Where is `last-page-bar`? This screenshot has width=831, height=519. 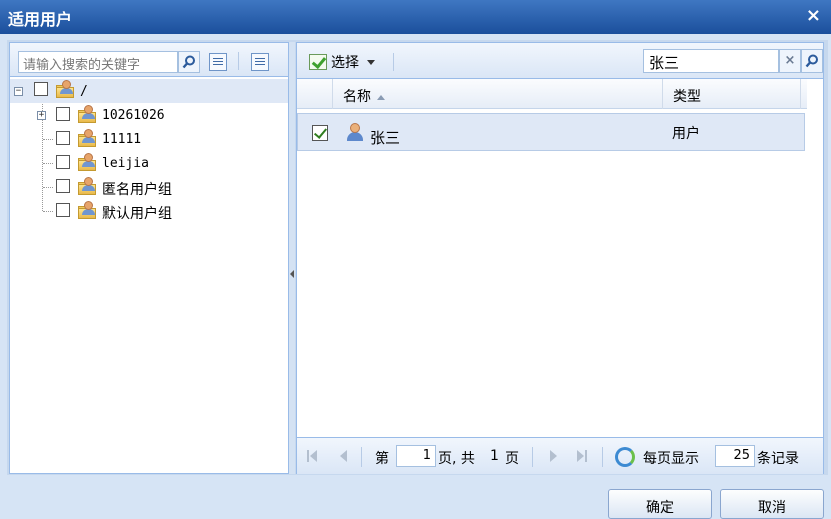
last-page-bar is located at coordinates (586, 456).